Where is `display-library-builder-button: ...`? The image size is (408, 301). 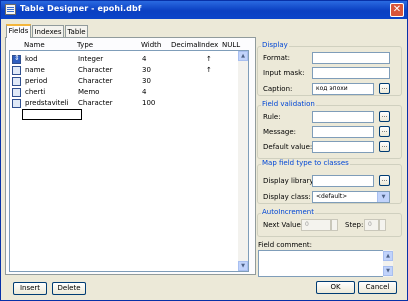
display-library-builder-button: ... is located at coordinates (384, 180).